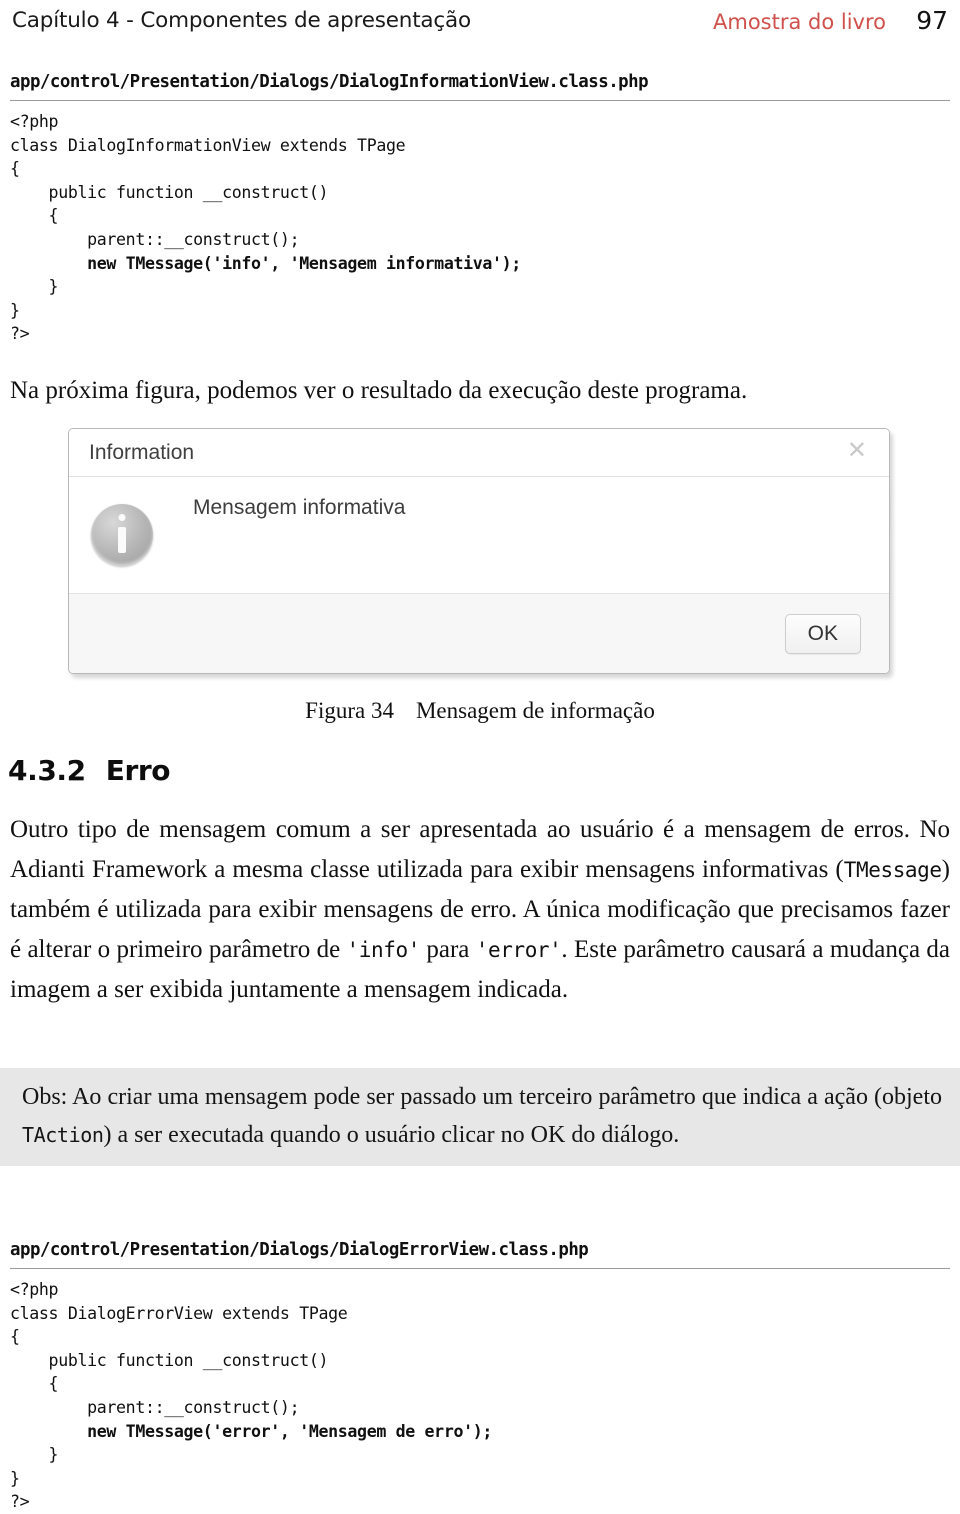 This screenshot has width=960, height=1514. I want to click on header-right-group: Amostra do livro 97, so click(830, 20).